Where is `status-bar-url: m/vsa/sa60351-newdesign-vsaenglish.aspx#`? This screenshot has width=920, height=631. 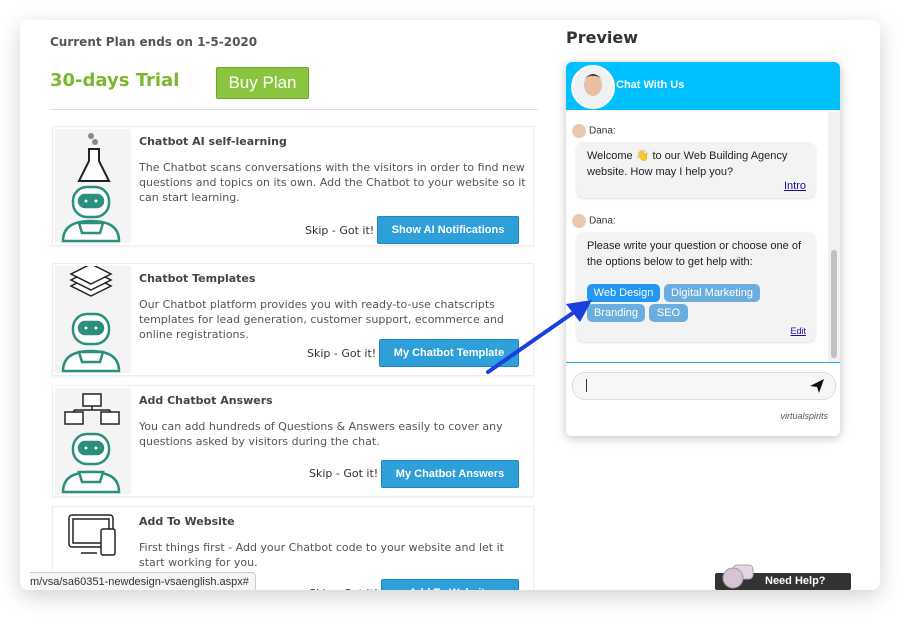
status-bar-url: m/vsa/sa60351-newdesign-vsaenglish.aspx# is located at coordinates (143, 581).